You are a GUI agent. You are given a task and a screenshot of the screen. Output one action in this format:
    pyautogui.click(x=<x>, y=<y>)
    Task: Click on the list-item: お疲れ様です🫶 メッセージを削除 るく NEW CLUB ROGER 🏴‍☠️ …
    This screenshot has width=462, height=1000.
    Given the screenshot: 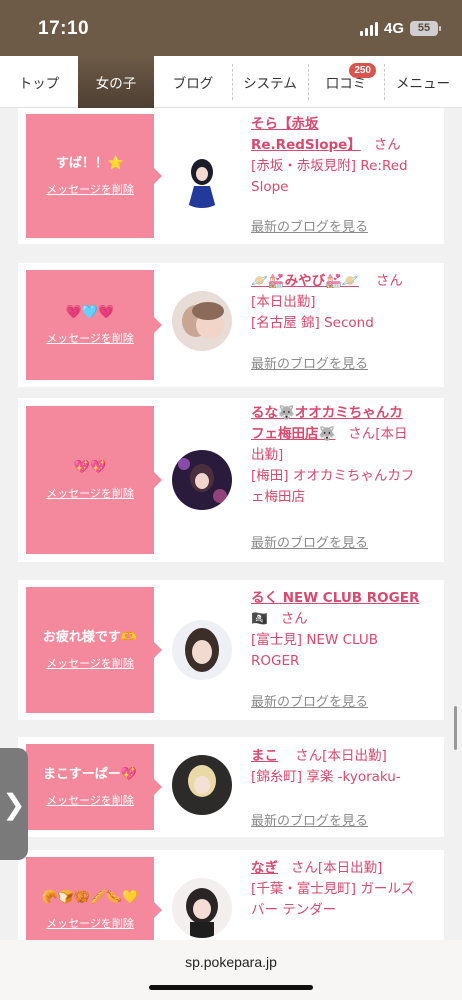 What is the action you would take?
    pyautogui.click(x=231, y=650)
    